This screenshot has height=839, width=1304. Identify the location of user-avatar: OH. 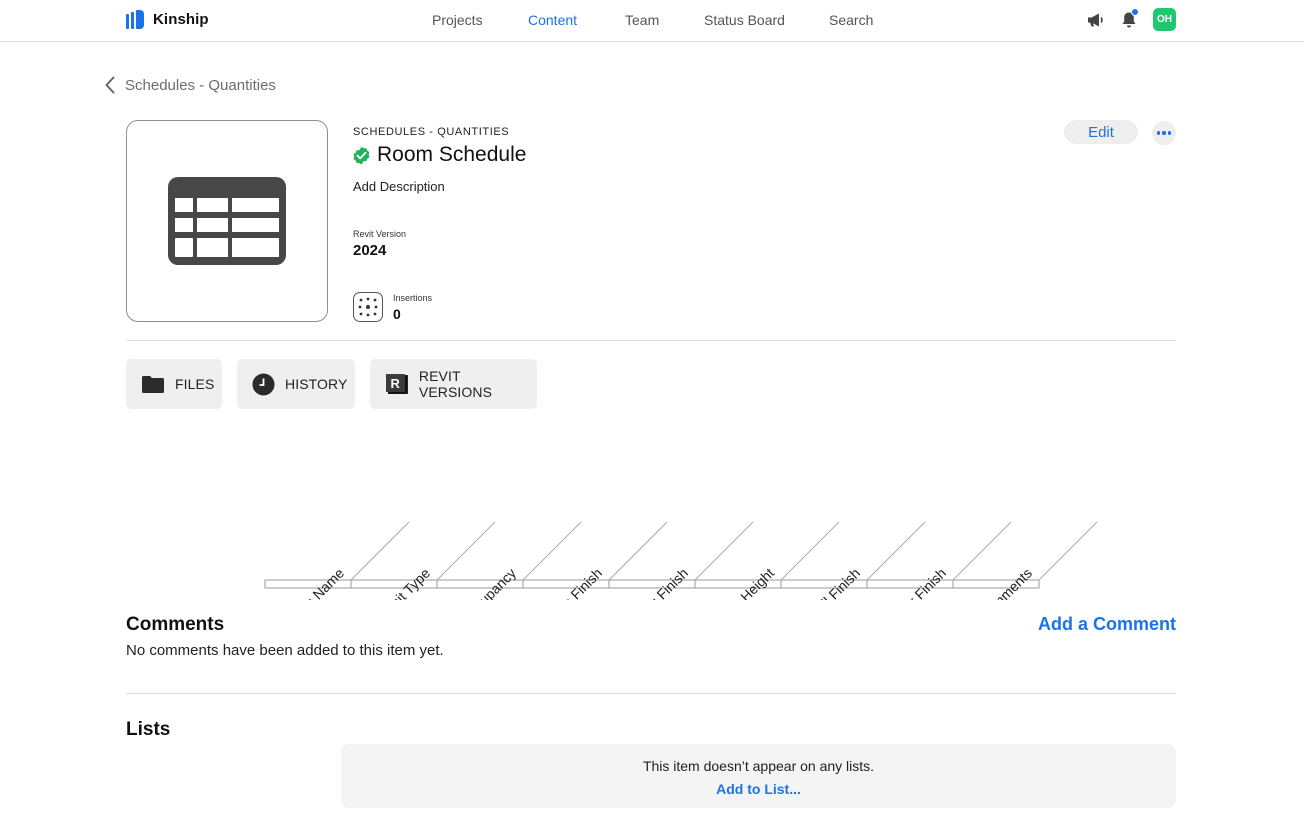
(1164, 19).